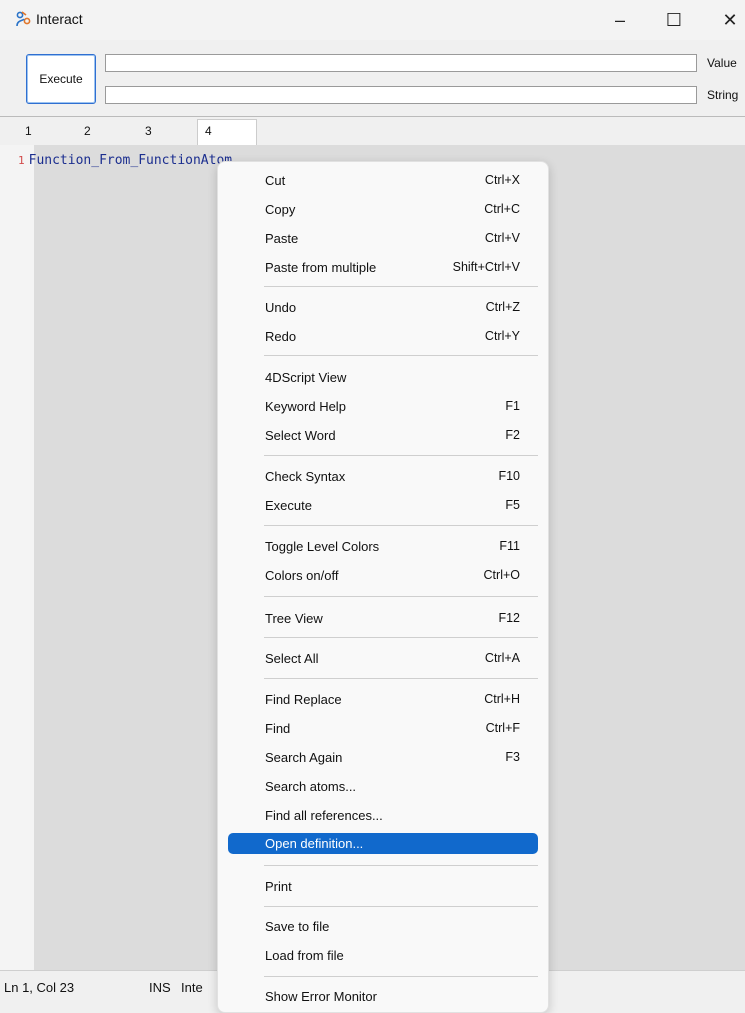 This screenshot has width=745, height=1013. I want to click on menu-item-redo: Redo Ctrl+Y, so click(383, 336).